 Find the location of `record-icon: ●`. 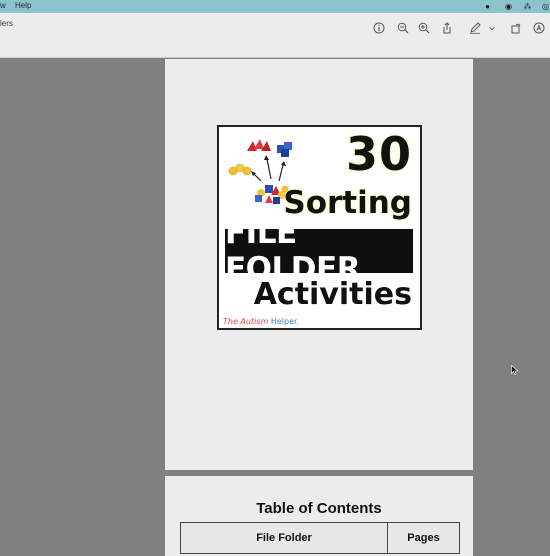

record-icon: ● is located at coordinates (487, 6).